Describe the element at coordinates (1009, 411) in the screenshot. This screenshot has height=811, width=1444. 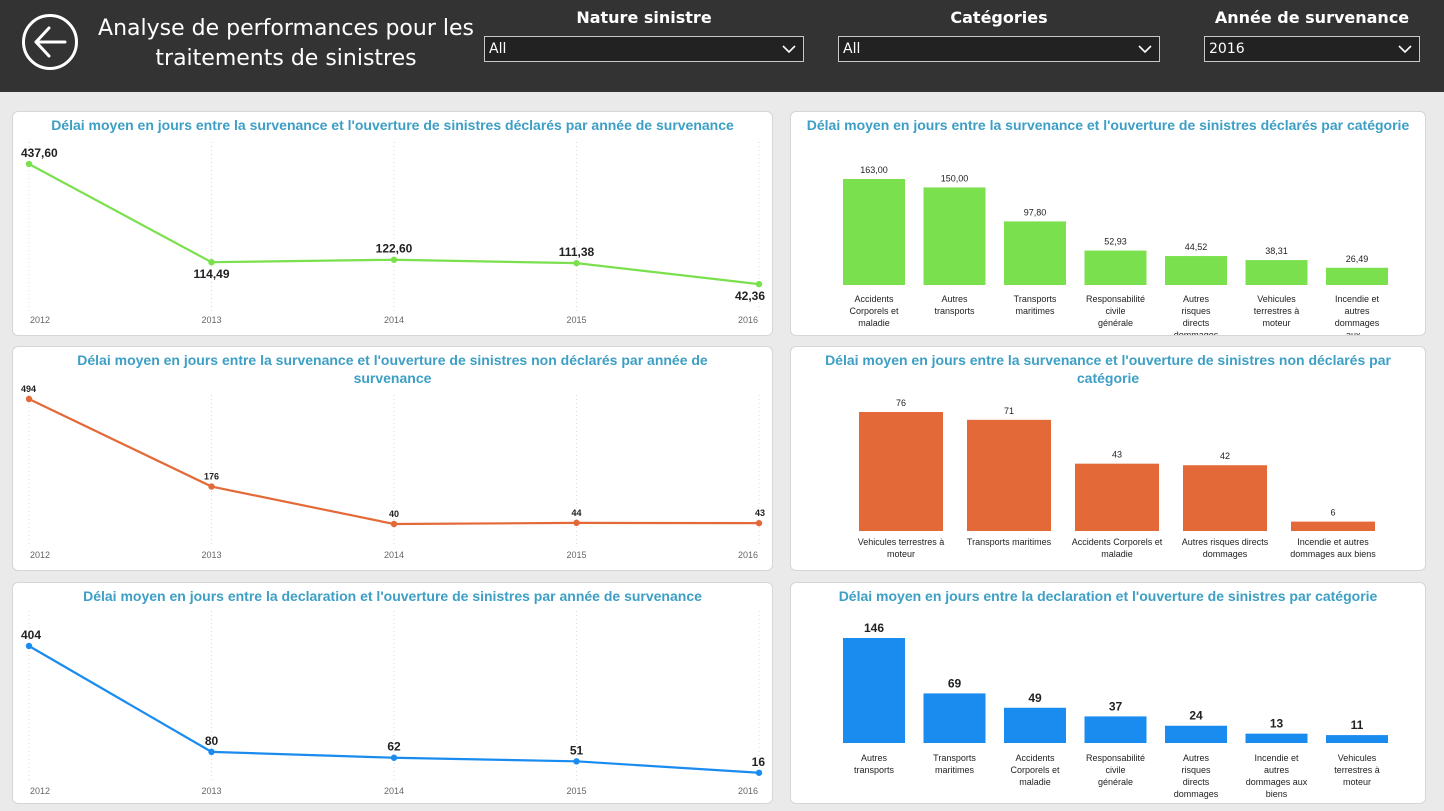
I see `bar-value-label: 71` at that location.